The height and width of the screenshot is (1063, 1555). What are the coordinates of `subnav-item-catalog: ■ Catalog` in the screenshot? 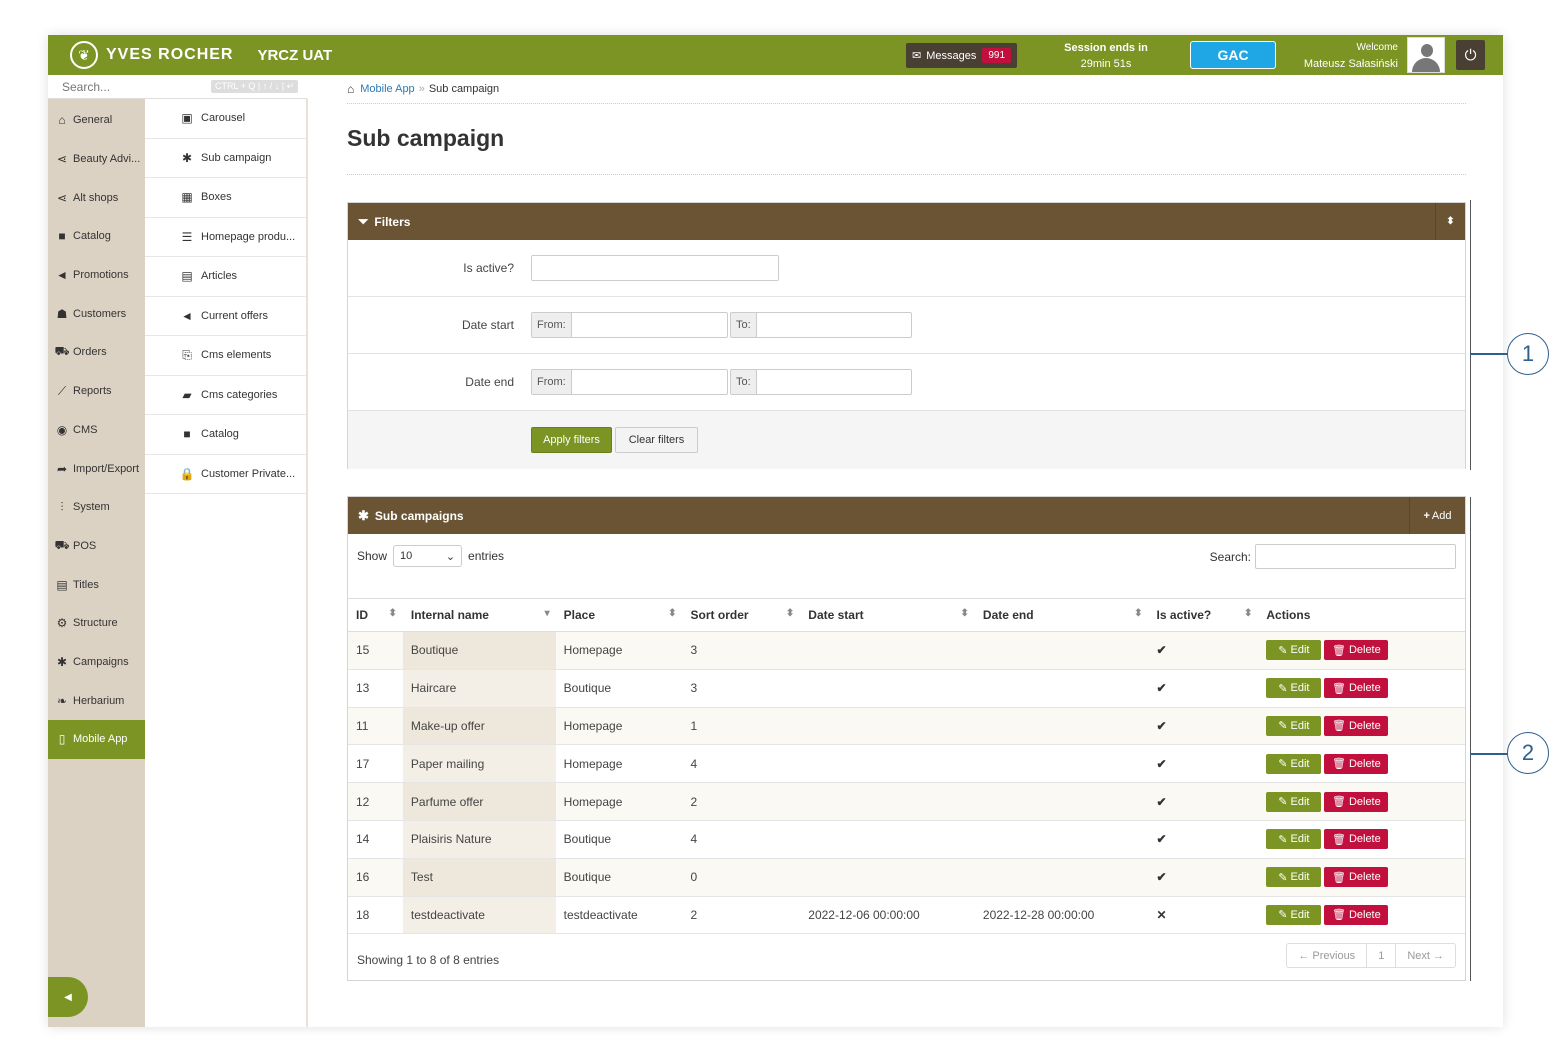 It's located at (225, 435).